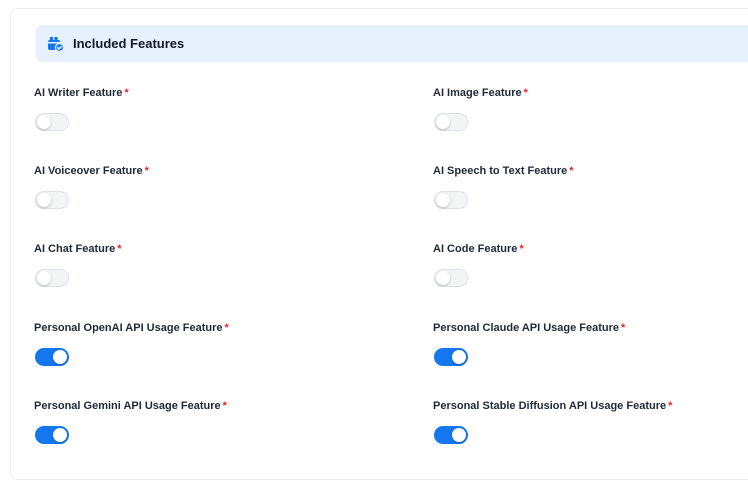 This screenshot has width=748, height=480. I want to click on field-label: Personal Gemini API Usage Feature *, so click(130, 406).